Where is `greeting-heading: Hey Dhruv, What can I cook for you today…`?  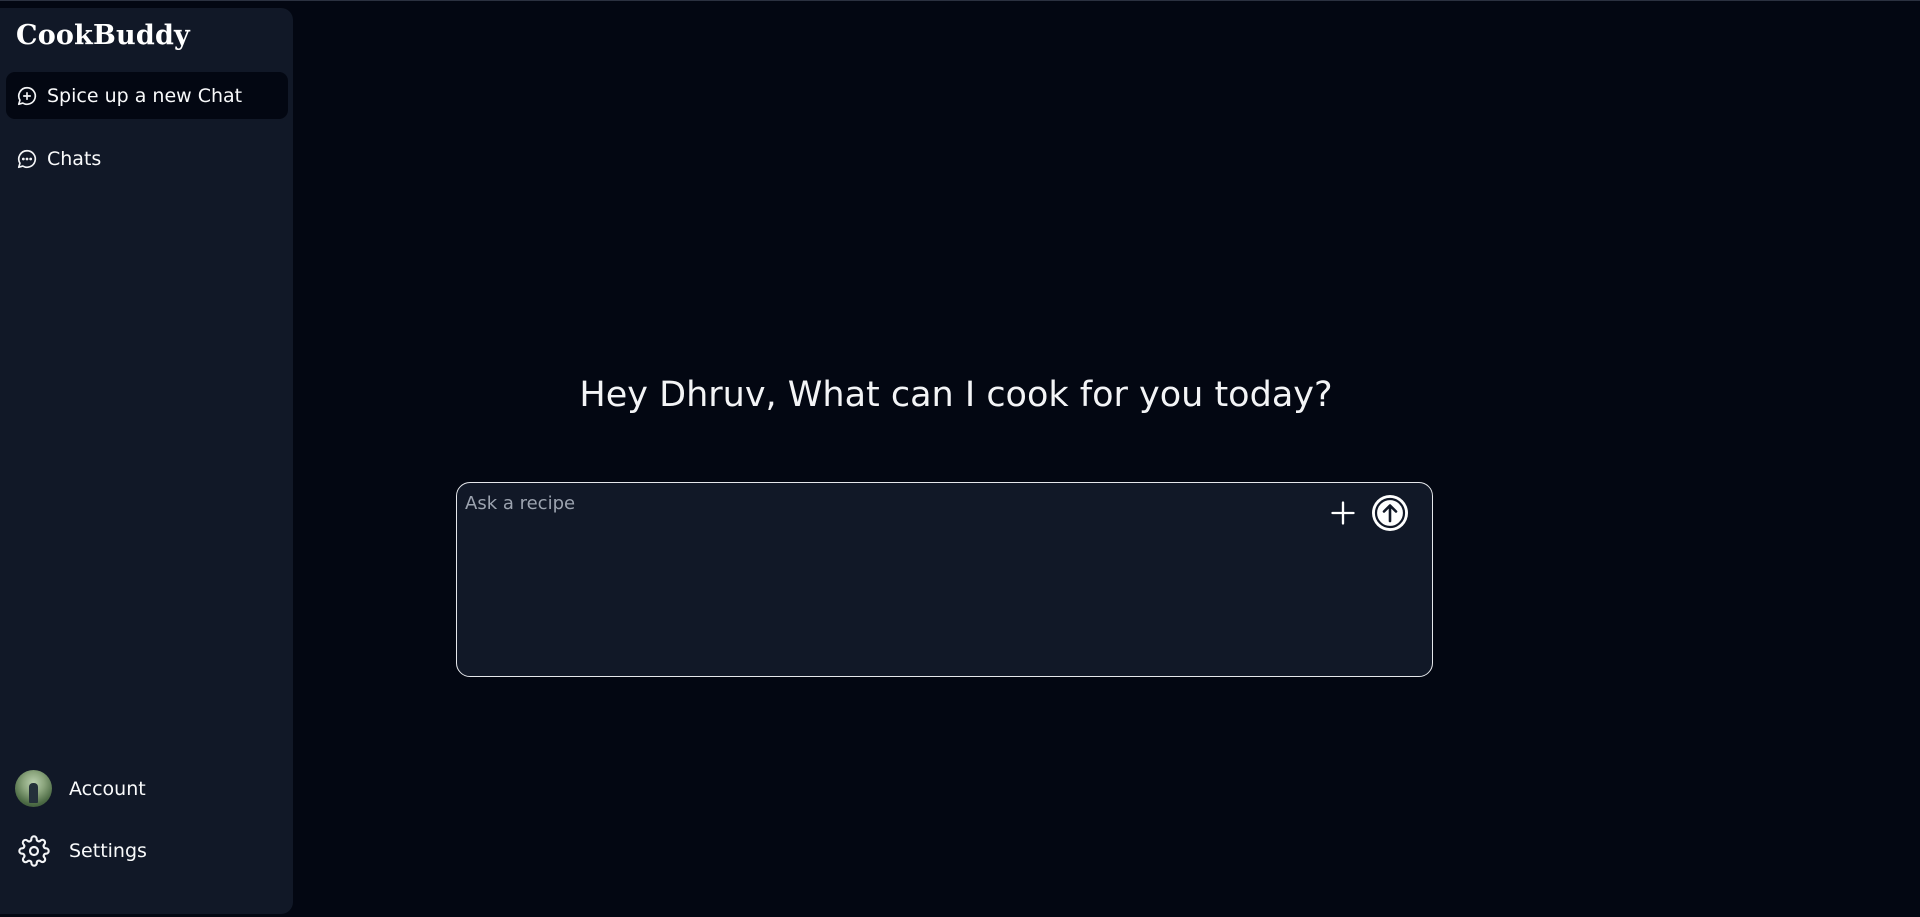
greeting-heading: Hey Dhruv, What can I cook for you today… is located at coordinates (956, 395).